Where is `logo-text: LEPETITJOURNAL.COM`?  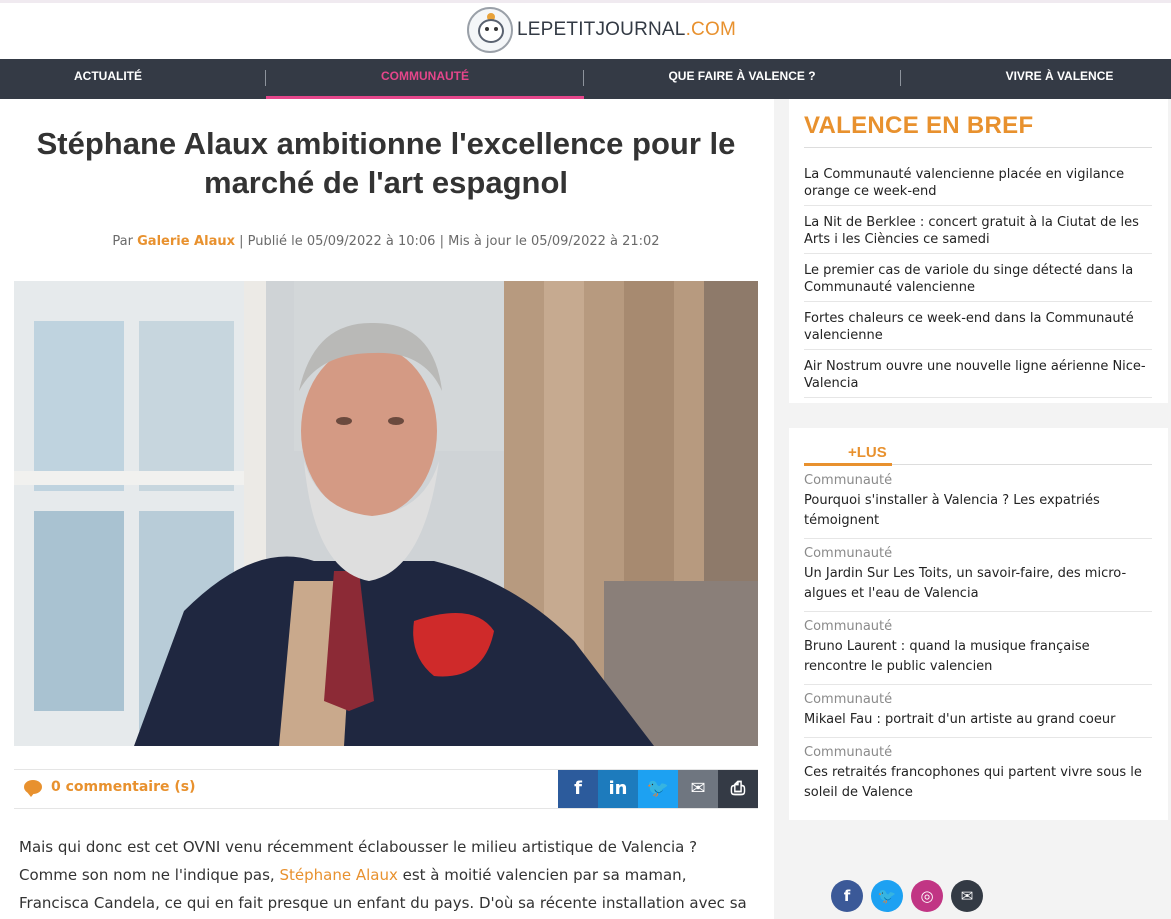
logo-text: LEPETITJOURNAL.COM is located at coordinates (626, 30).